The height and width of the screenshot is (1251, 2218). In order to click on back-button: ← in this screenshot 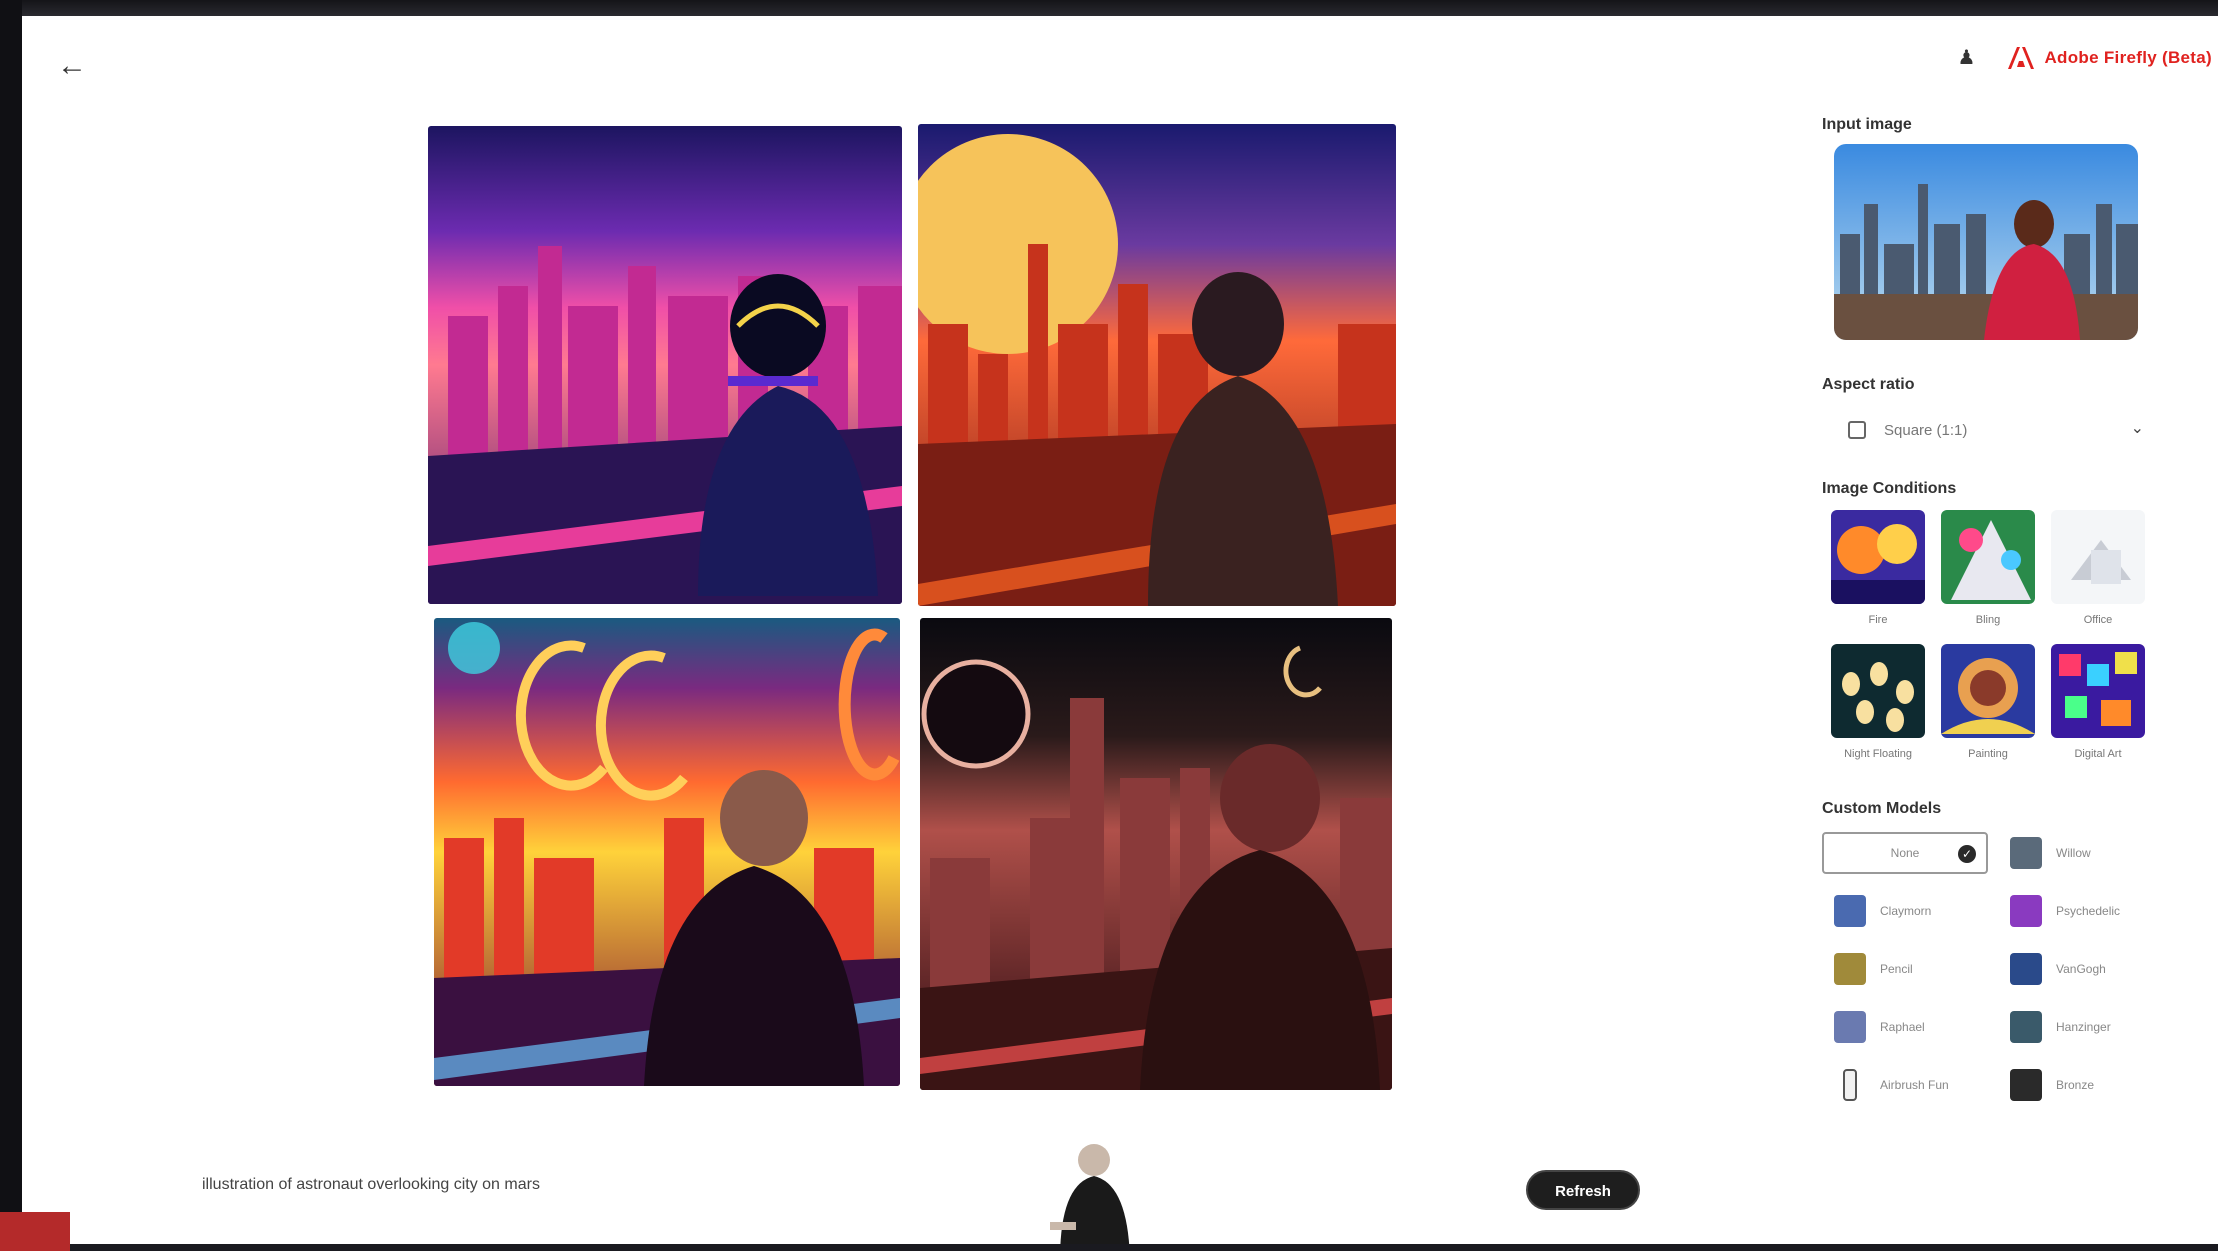, I will do `click(72, 66)`.